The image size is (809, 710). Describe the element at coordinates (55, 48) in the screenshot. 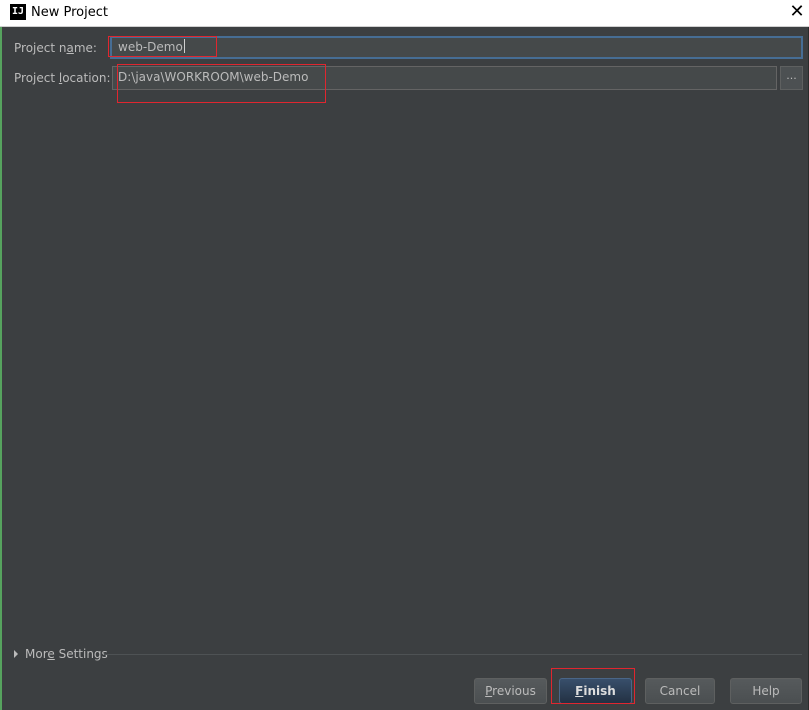

I see `project-name-label: Project name:` at that location.